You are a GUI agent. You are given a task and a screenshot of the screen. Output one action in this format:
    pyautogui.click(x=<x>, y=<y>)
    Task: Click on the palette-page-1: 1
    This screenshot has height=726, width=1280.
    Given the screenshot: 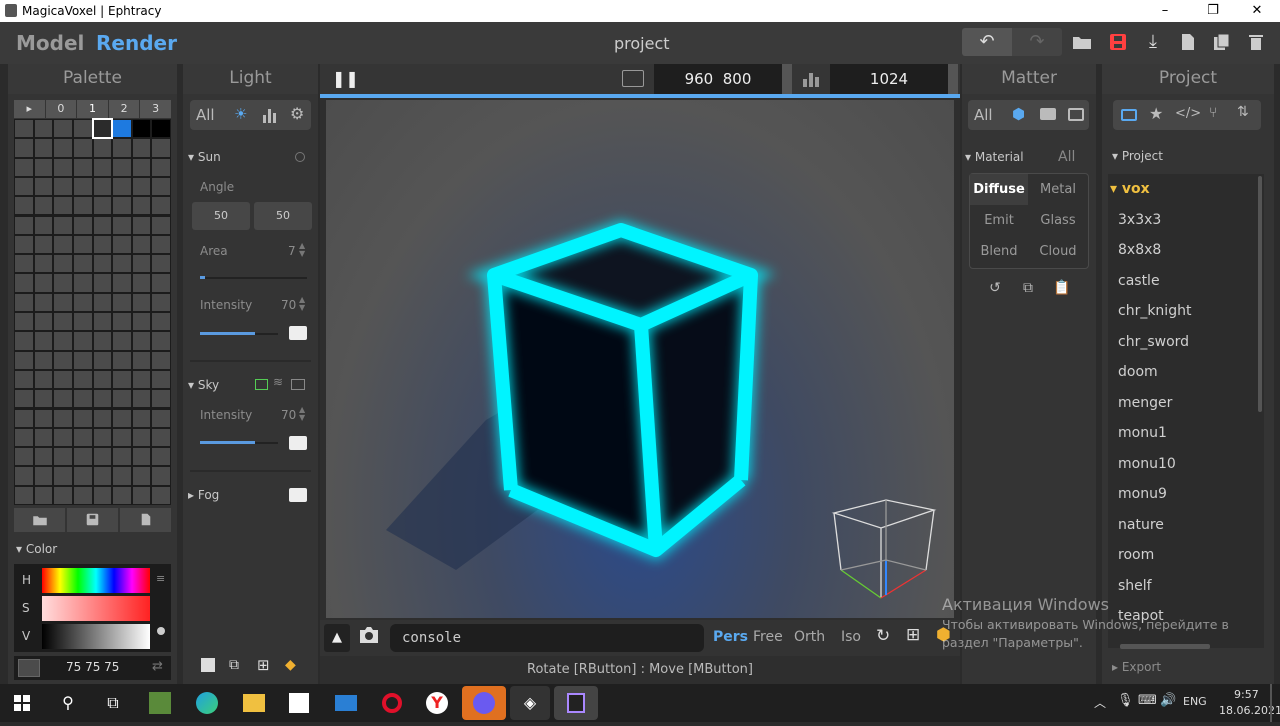 What is the action you would take?
    pyautogui.click(x=92, y=109)
    